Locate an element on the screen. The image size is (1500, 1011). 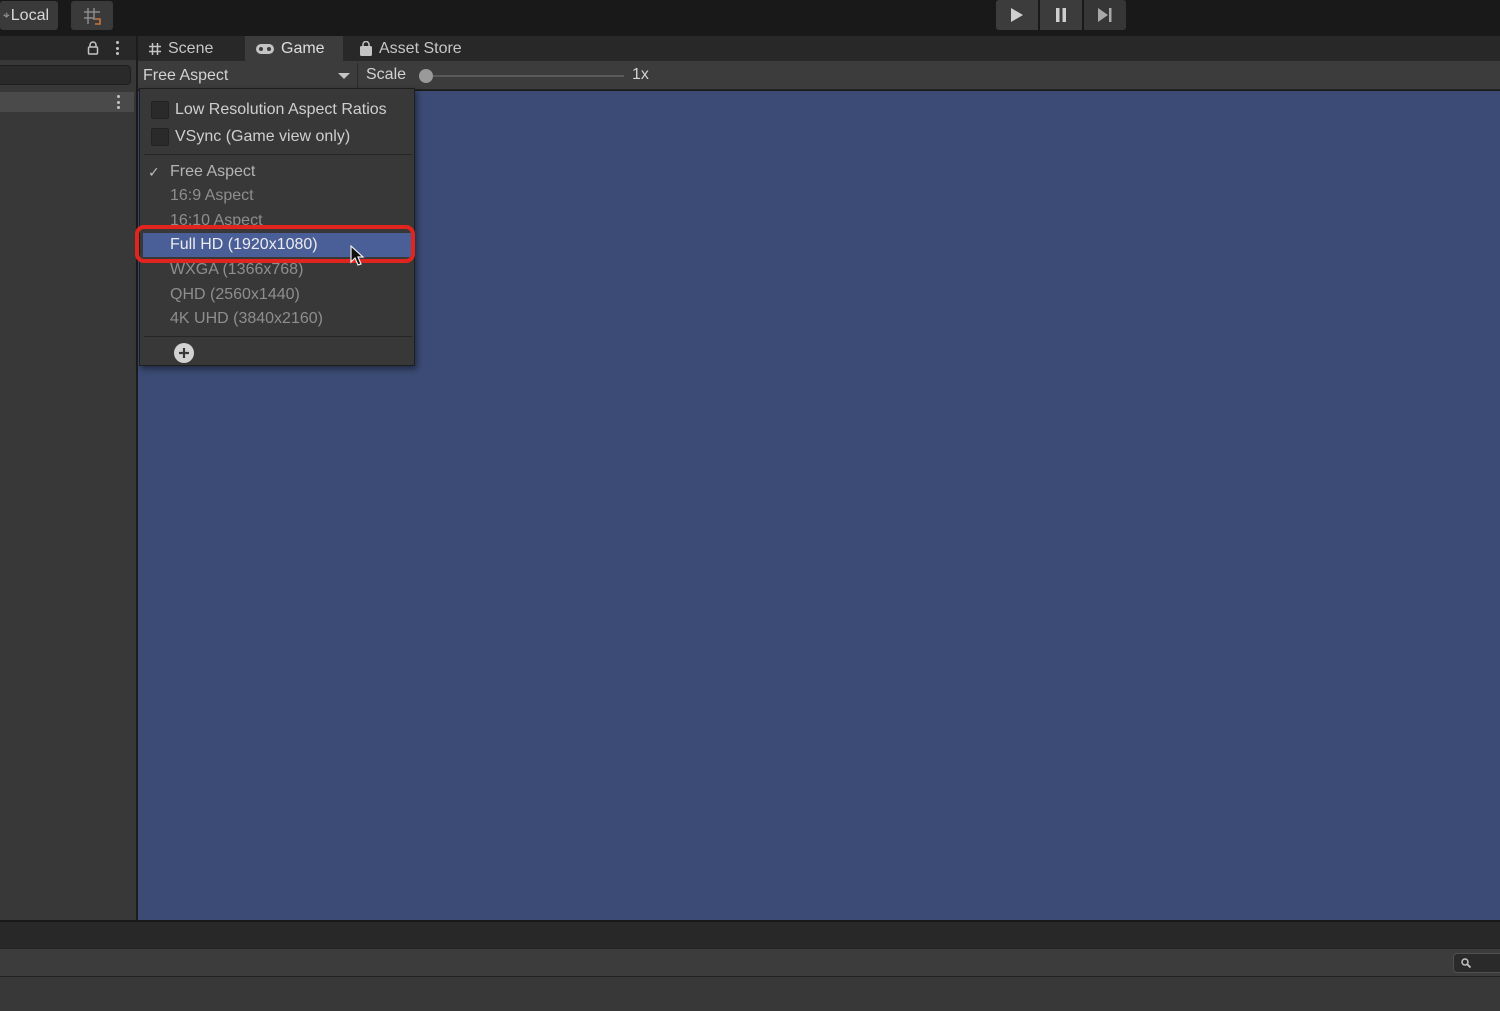
hierarchy-panel-header is located at coordinates (68, 48).